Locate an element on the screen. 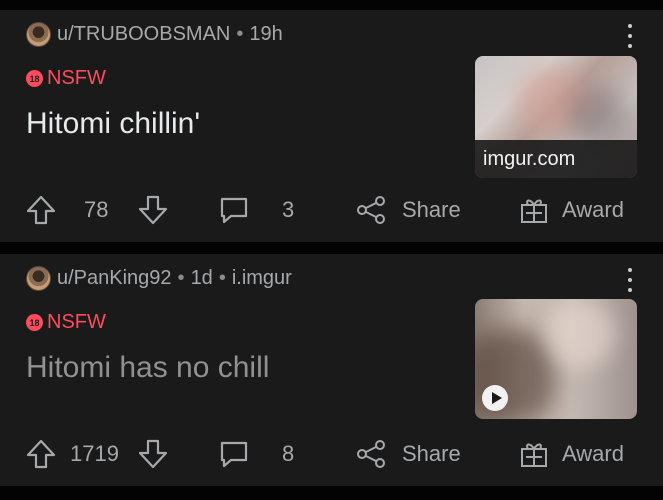  post-title: Hitomi chillin' is located at coordinates (113, 124).